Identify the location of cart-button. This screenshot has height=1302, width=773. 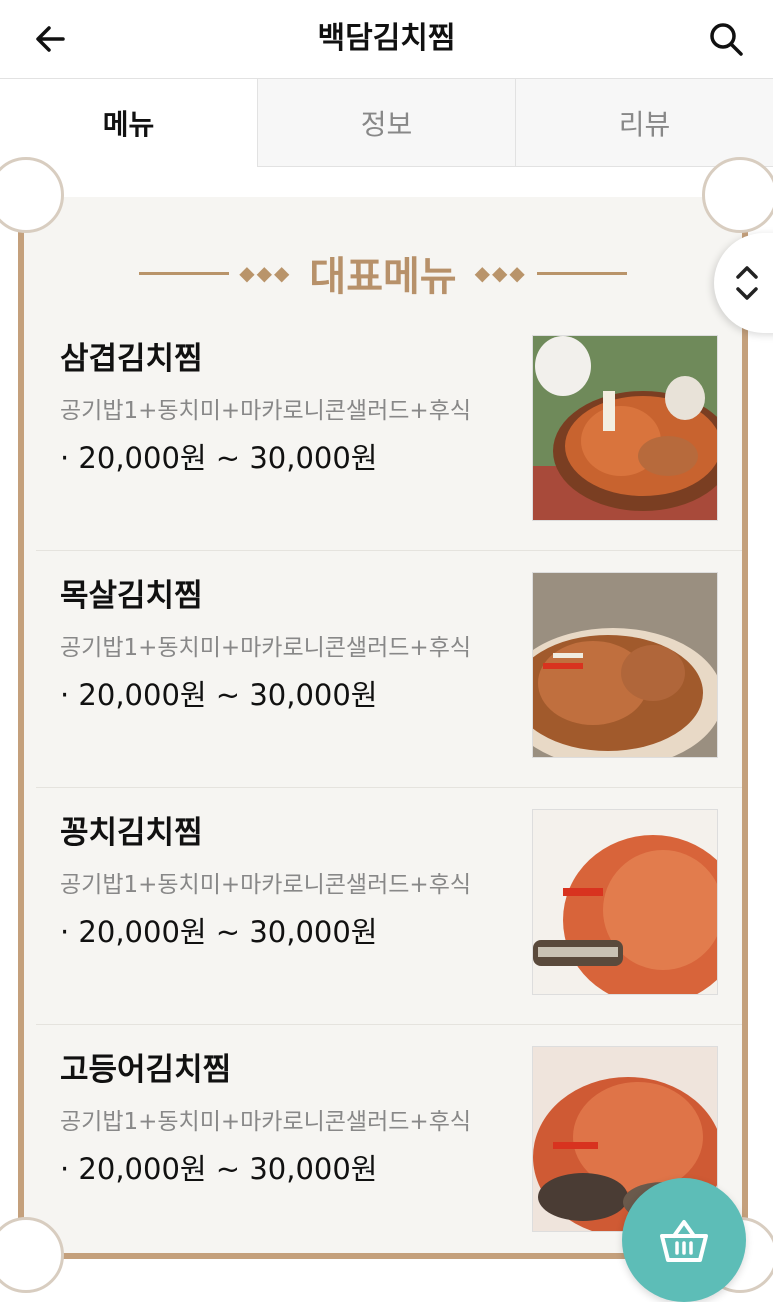
(684, 1240).